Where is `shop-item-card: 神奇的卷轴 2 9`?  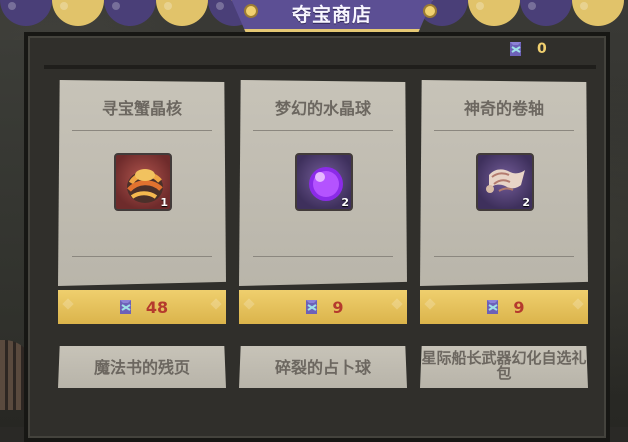 shop-item-card: 神奇的卷轴 2 9 is located at coordinates (504, 202).